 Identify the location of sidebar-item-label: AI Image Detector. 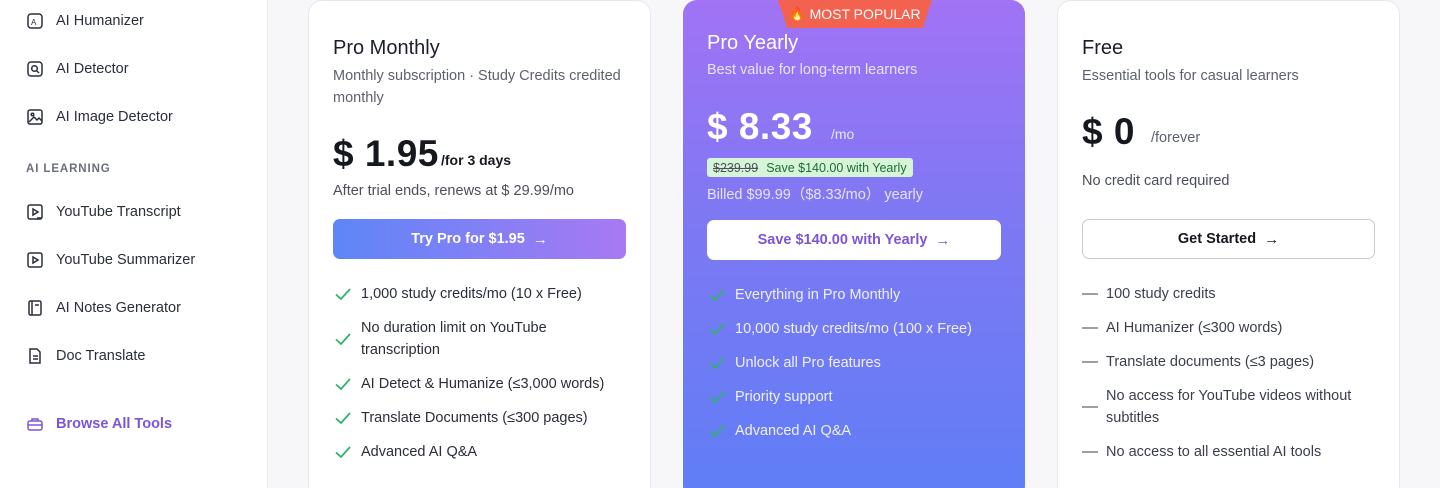
(114, 117).